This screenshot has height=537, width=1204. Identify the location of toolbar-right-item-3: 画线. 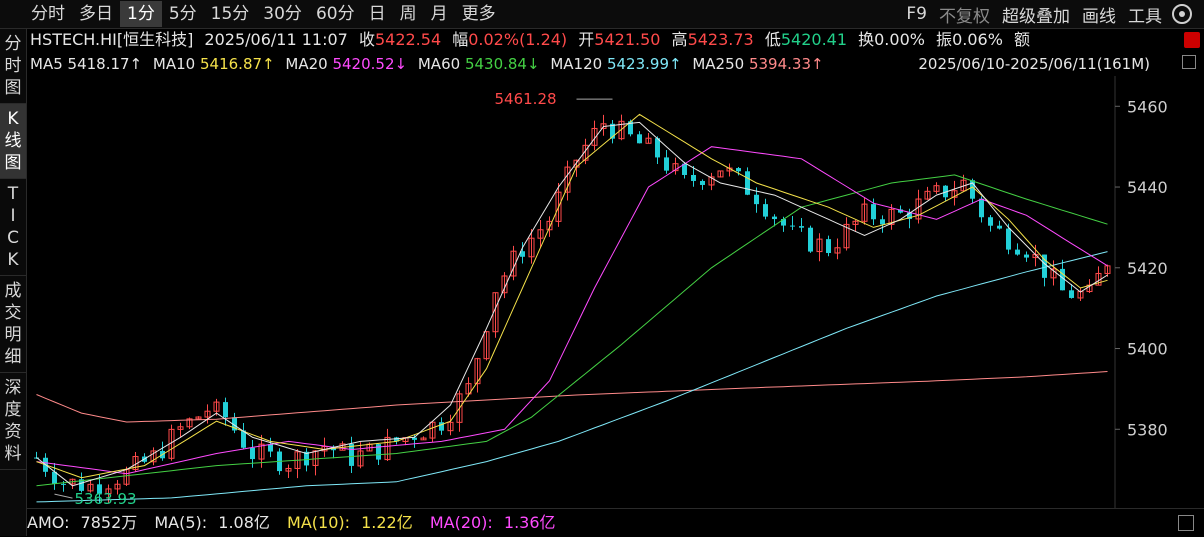
(1099, 14).